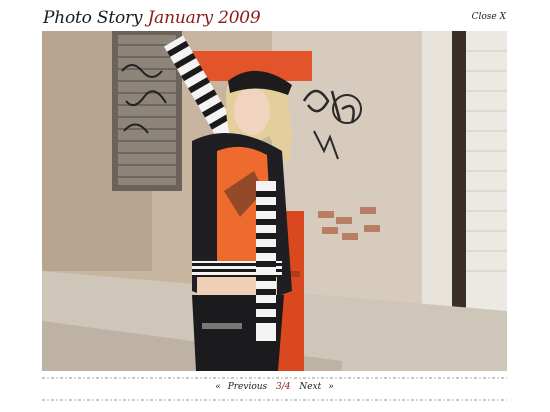 The height and width of the screenshot is (412, 550). I want to click on page-title: Photo Story January 2009, so click(152, 18).